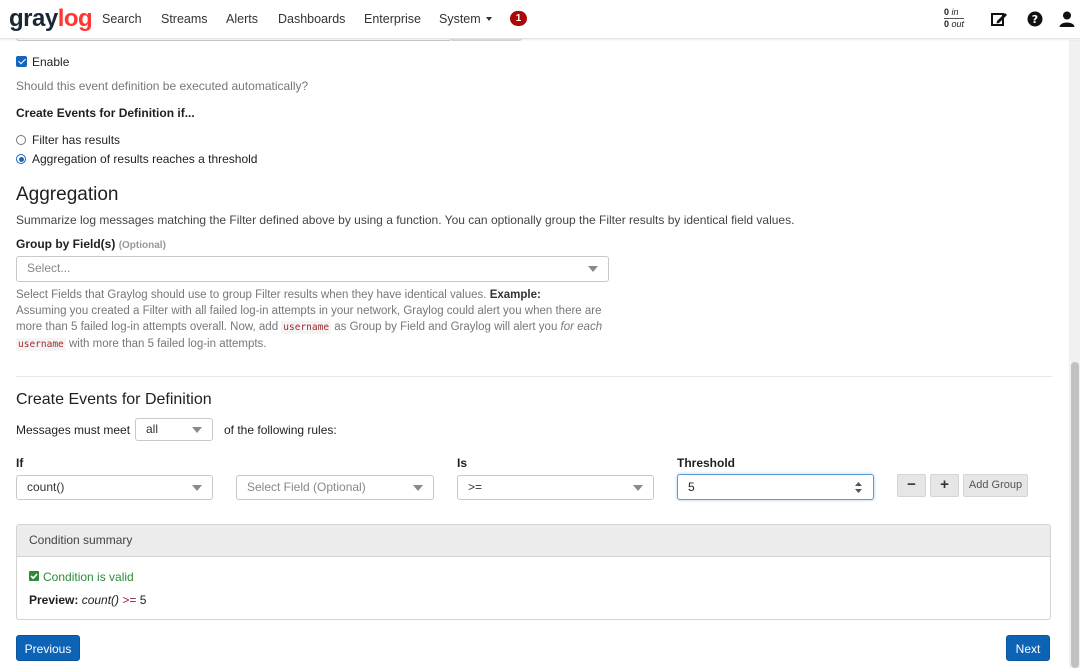 The width and height of the screenshot is (1080, 668). What do you see at coordinates (21, 159) in the screenshot?
I see `radio-aggregation-threshold` at bounding box center [21, 159].